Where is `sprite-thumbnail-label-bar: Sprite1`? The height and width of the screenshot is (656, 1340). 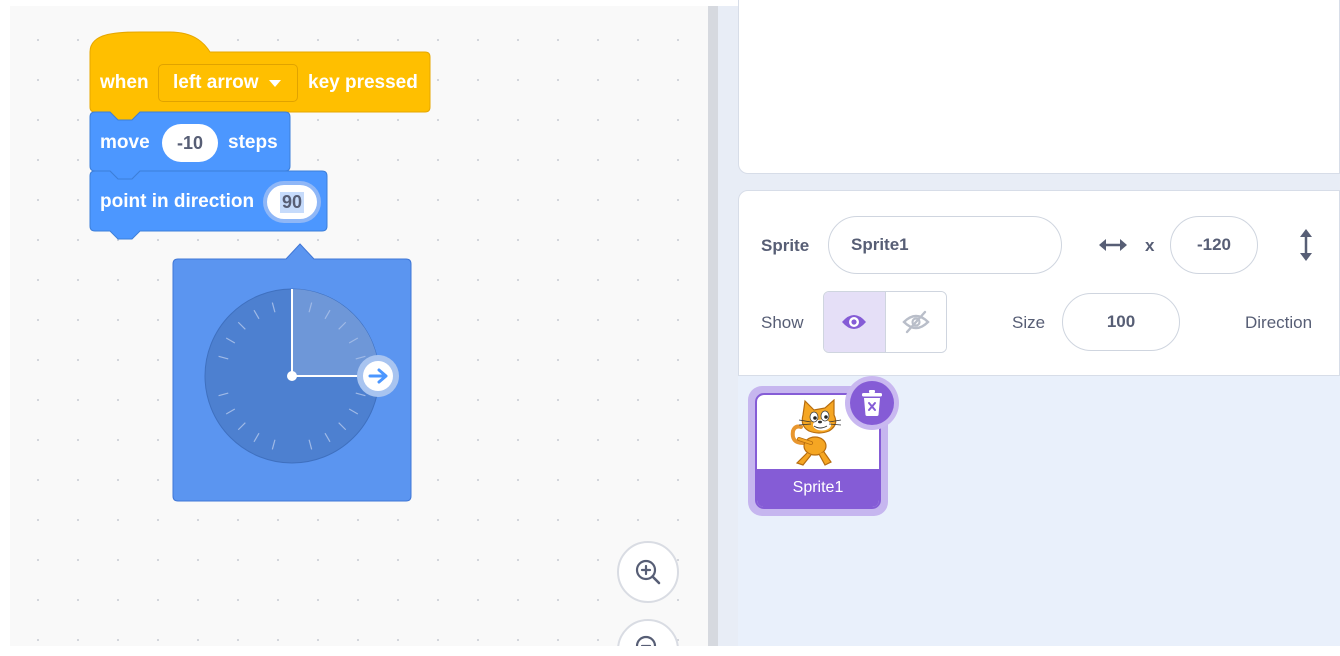 sprite-thumbnail-label-bar: Sprite1 is located at coordinates (818, 488).